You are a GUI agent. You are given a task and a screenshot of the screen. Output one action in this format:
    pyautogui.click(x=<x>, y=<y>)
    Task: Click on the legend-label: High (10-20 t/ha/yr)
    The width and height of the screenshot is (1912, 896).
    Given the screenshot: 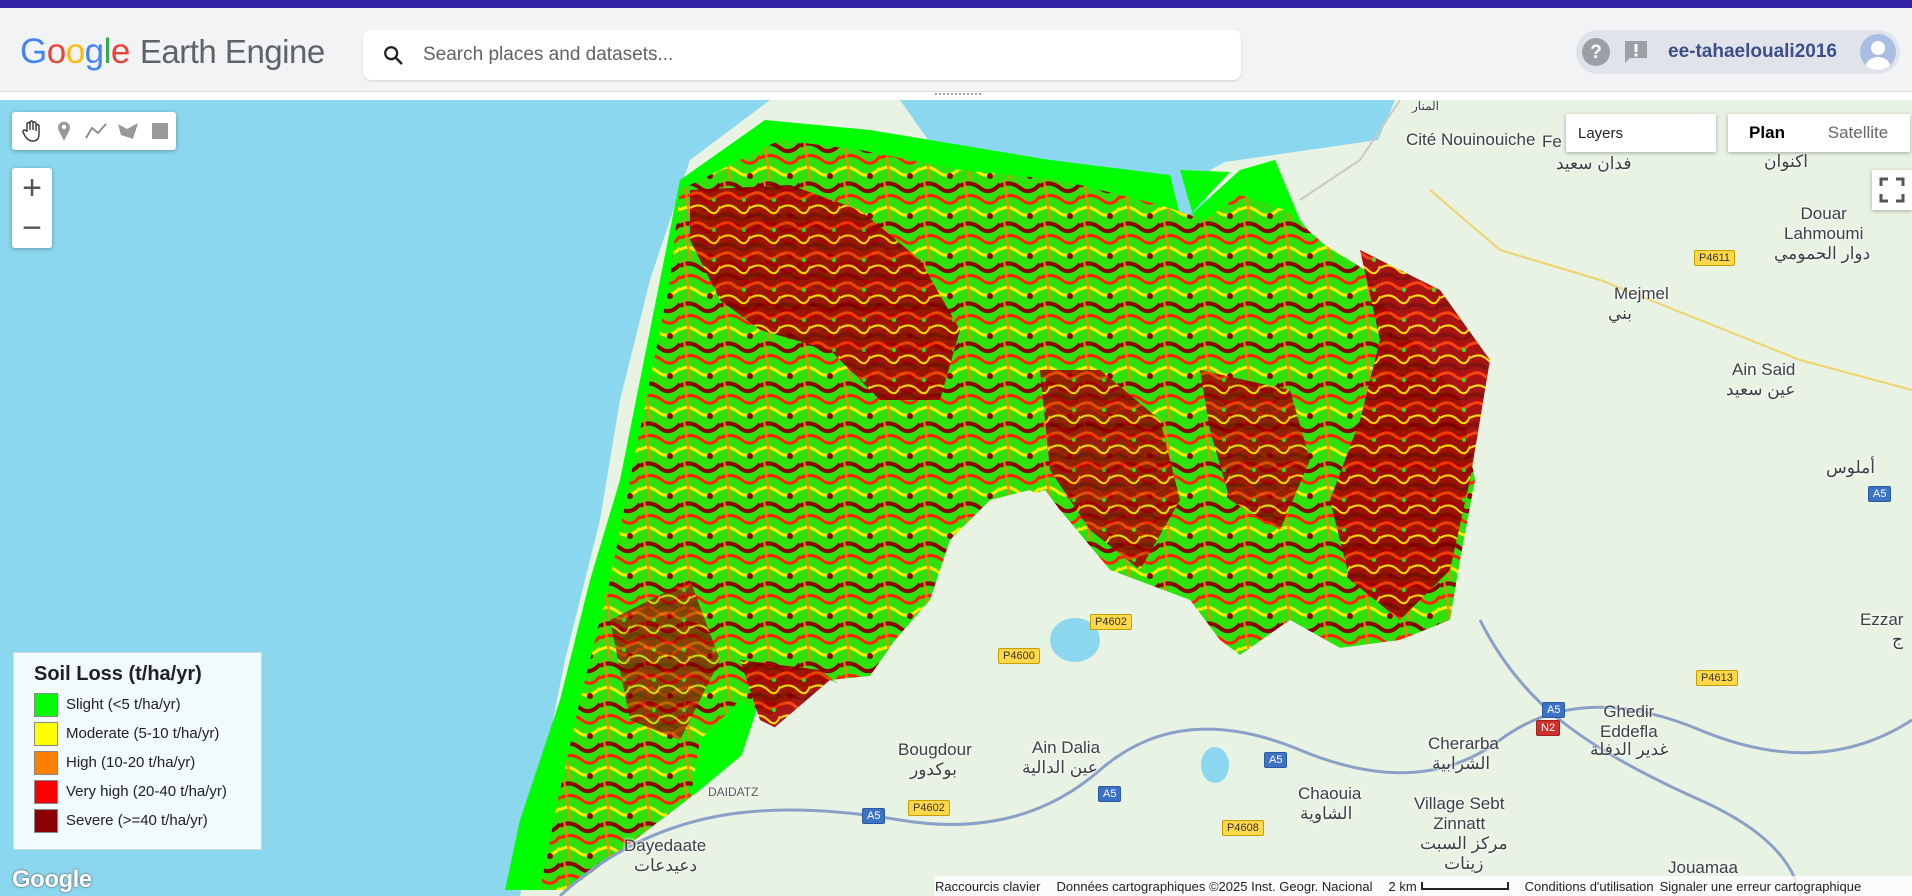 What is the action you would take?
    pyautogui.click(x=131, y=762)
    